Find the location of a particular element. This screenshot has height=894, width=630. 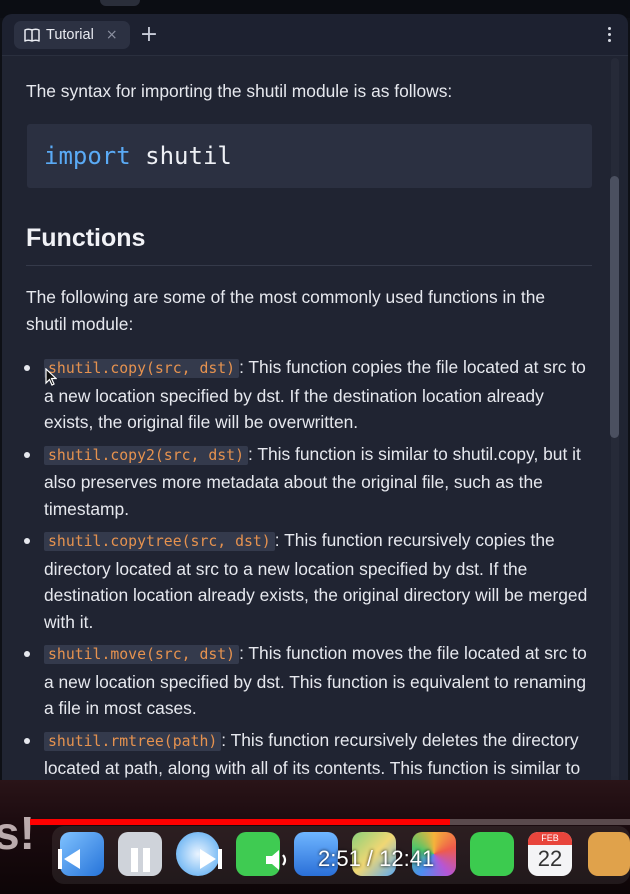

function-code: shutil.rmtree(path) is located at coordinates (133, 741).